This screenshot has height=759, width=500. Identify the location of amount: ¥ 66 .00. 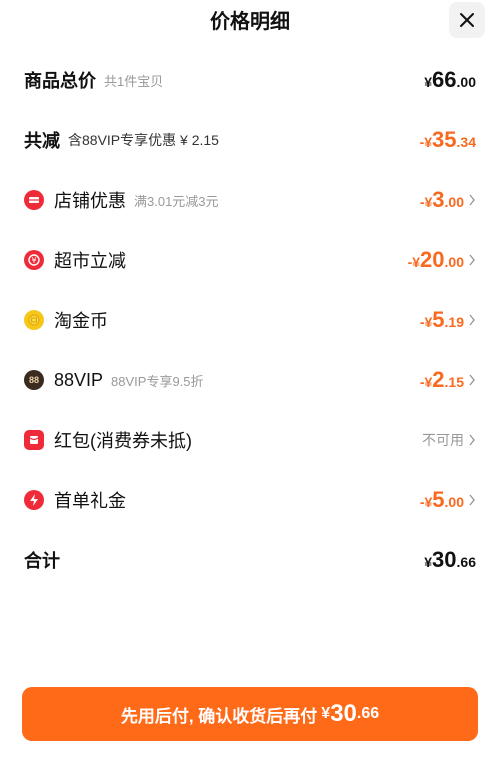
(450, 80).